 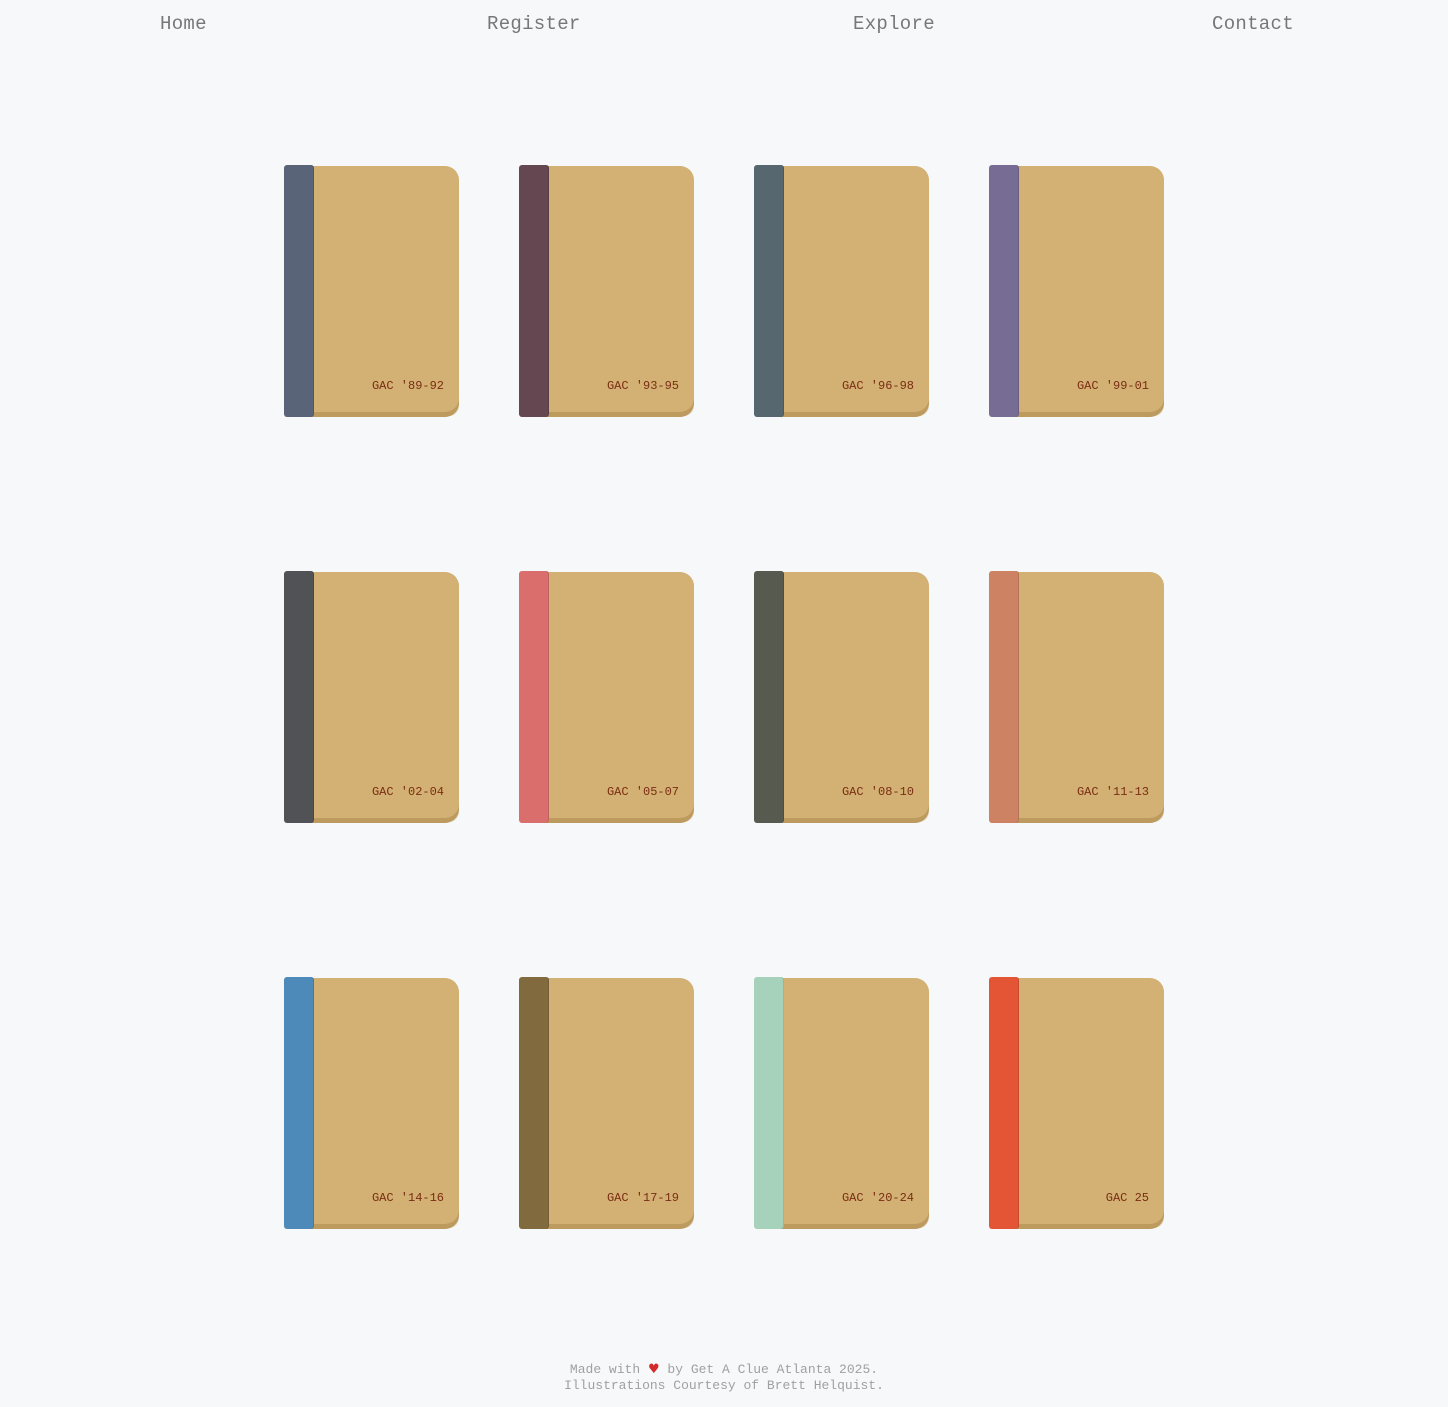 What do you see at coordinates (534, 24) in the screenshot?
I see `nav-register-link: Register` at bounding box center [534, 24].